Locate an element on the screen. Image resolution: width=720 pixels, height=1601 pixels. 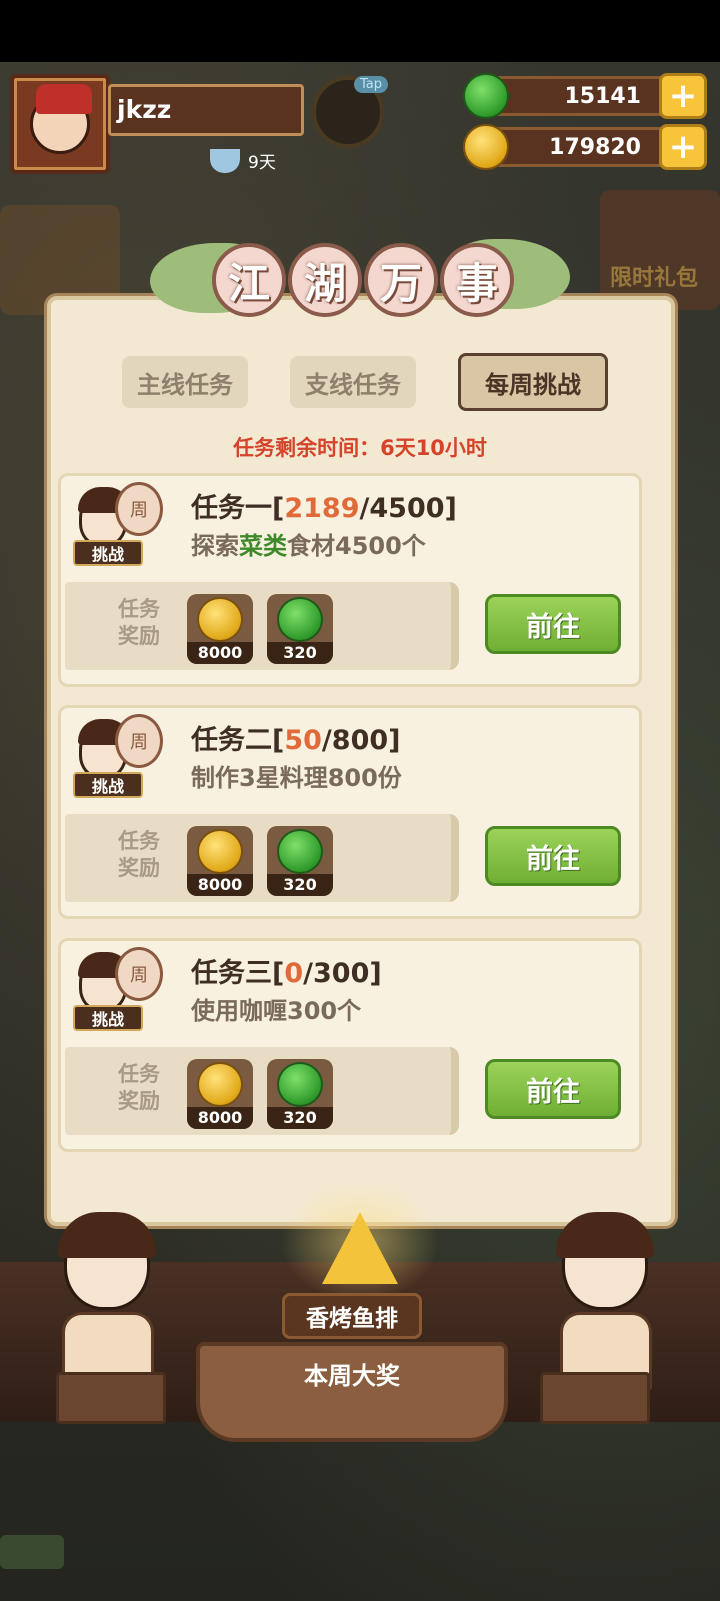
player-name: jkzz is located at coordinates (206, 110).